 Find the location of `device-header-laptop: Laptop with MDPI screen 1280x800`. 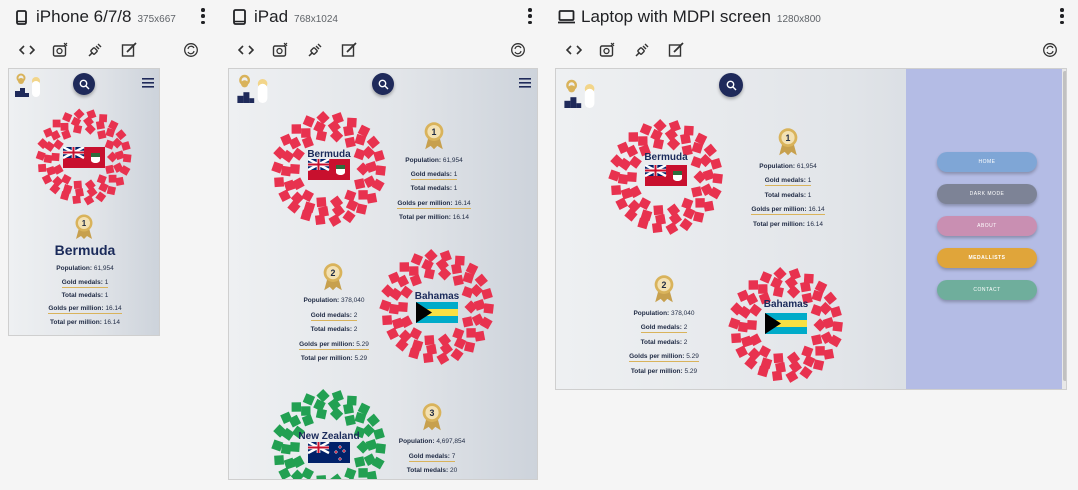

device-header-laptop: Laptop with MDPI screen 1280x800 is located at coordinates (689, 17).